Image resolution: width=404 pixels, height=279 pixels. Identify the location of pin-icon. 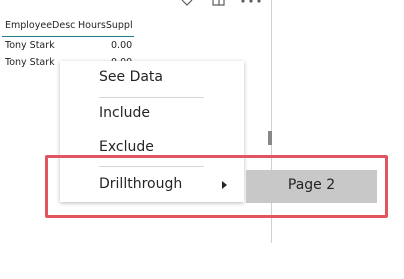
(187, 3).